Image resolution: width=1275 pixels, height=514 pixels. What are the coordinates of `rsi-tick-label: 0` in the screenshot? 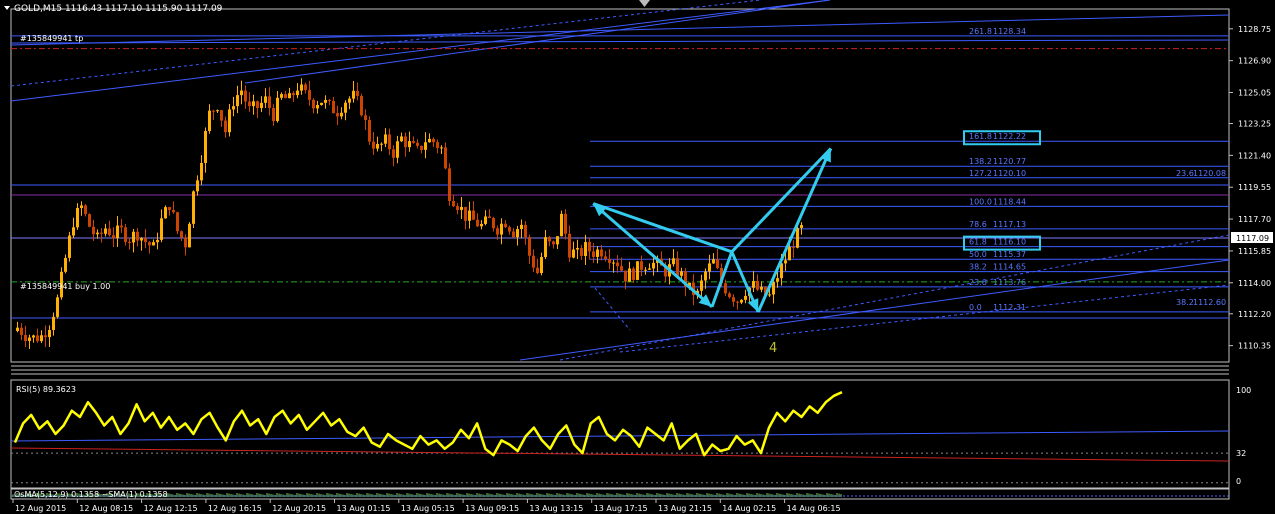 It's located at (1238, 481).